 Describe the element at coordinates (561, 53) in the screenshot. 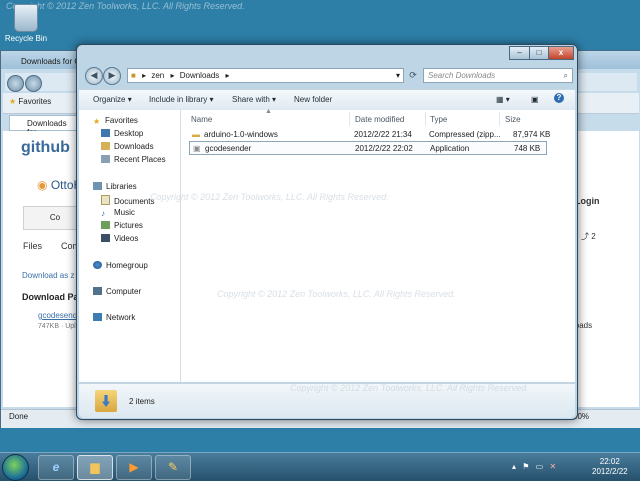

I see `close-button: x` at that location.